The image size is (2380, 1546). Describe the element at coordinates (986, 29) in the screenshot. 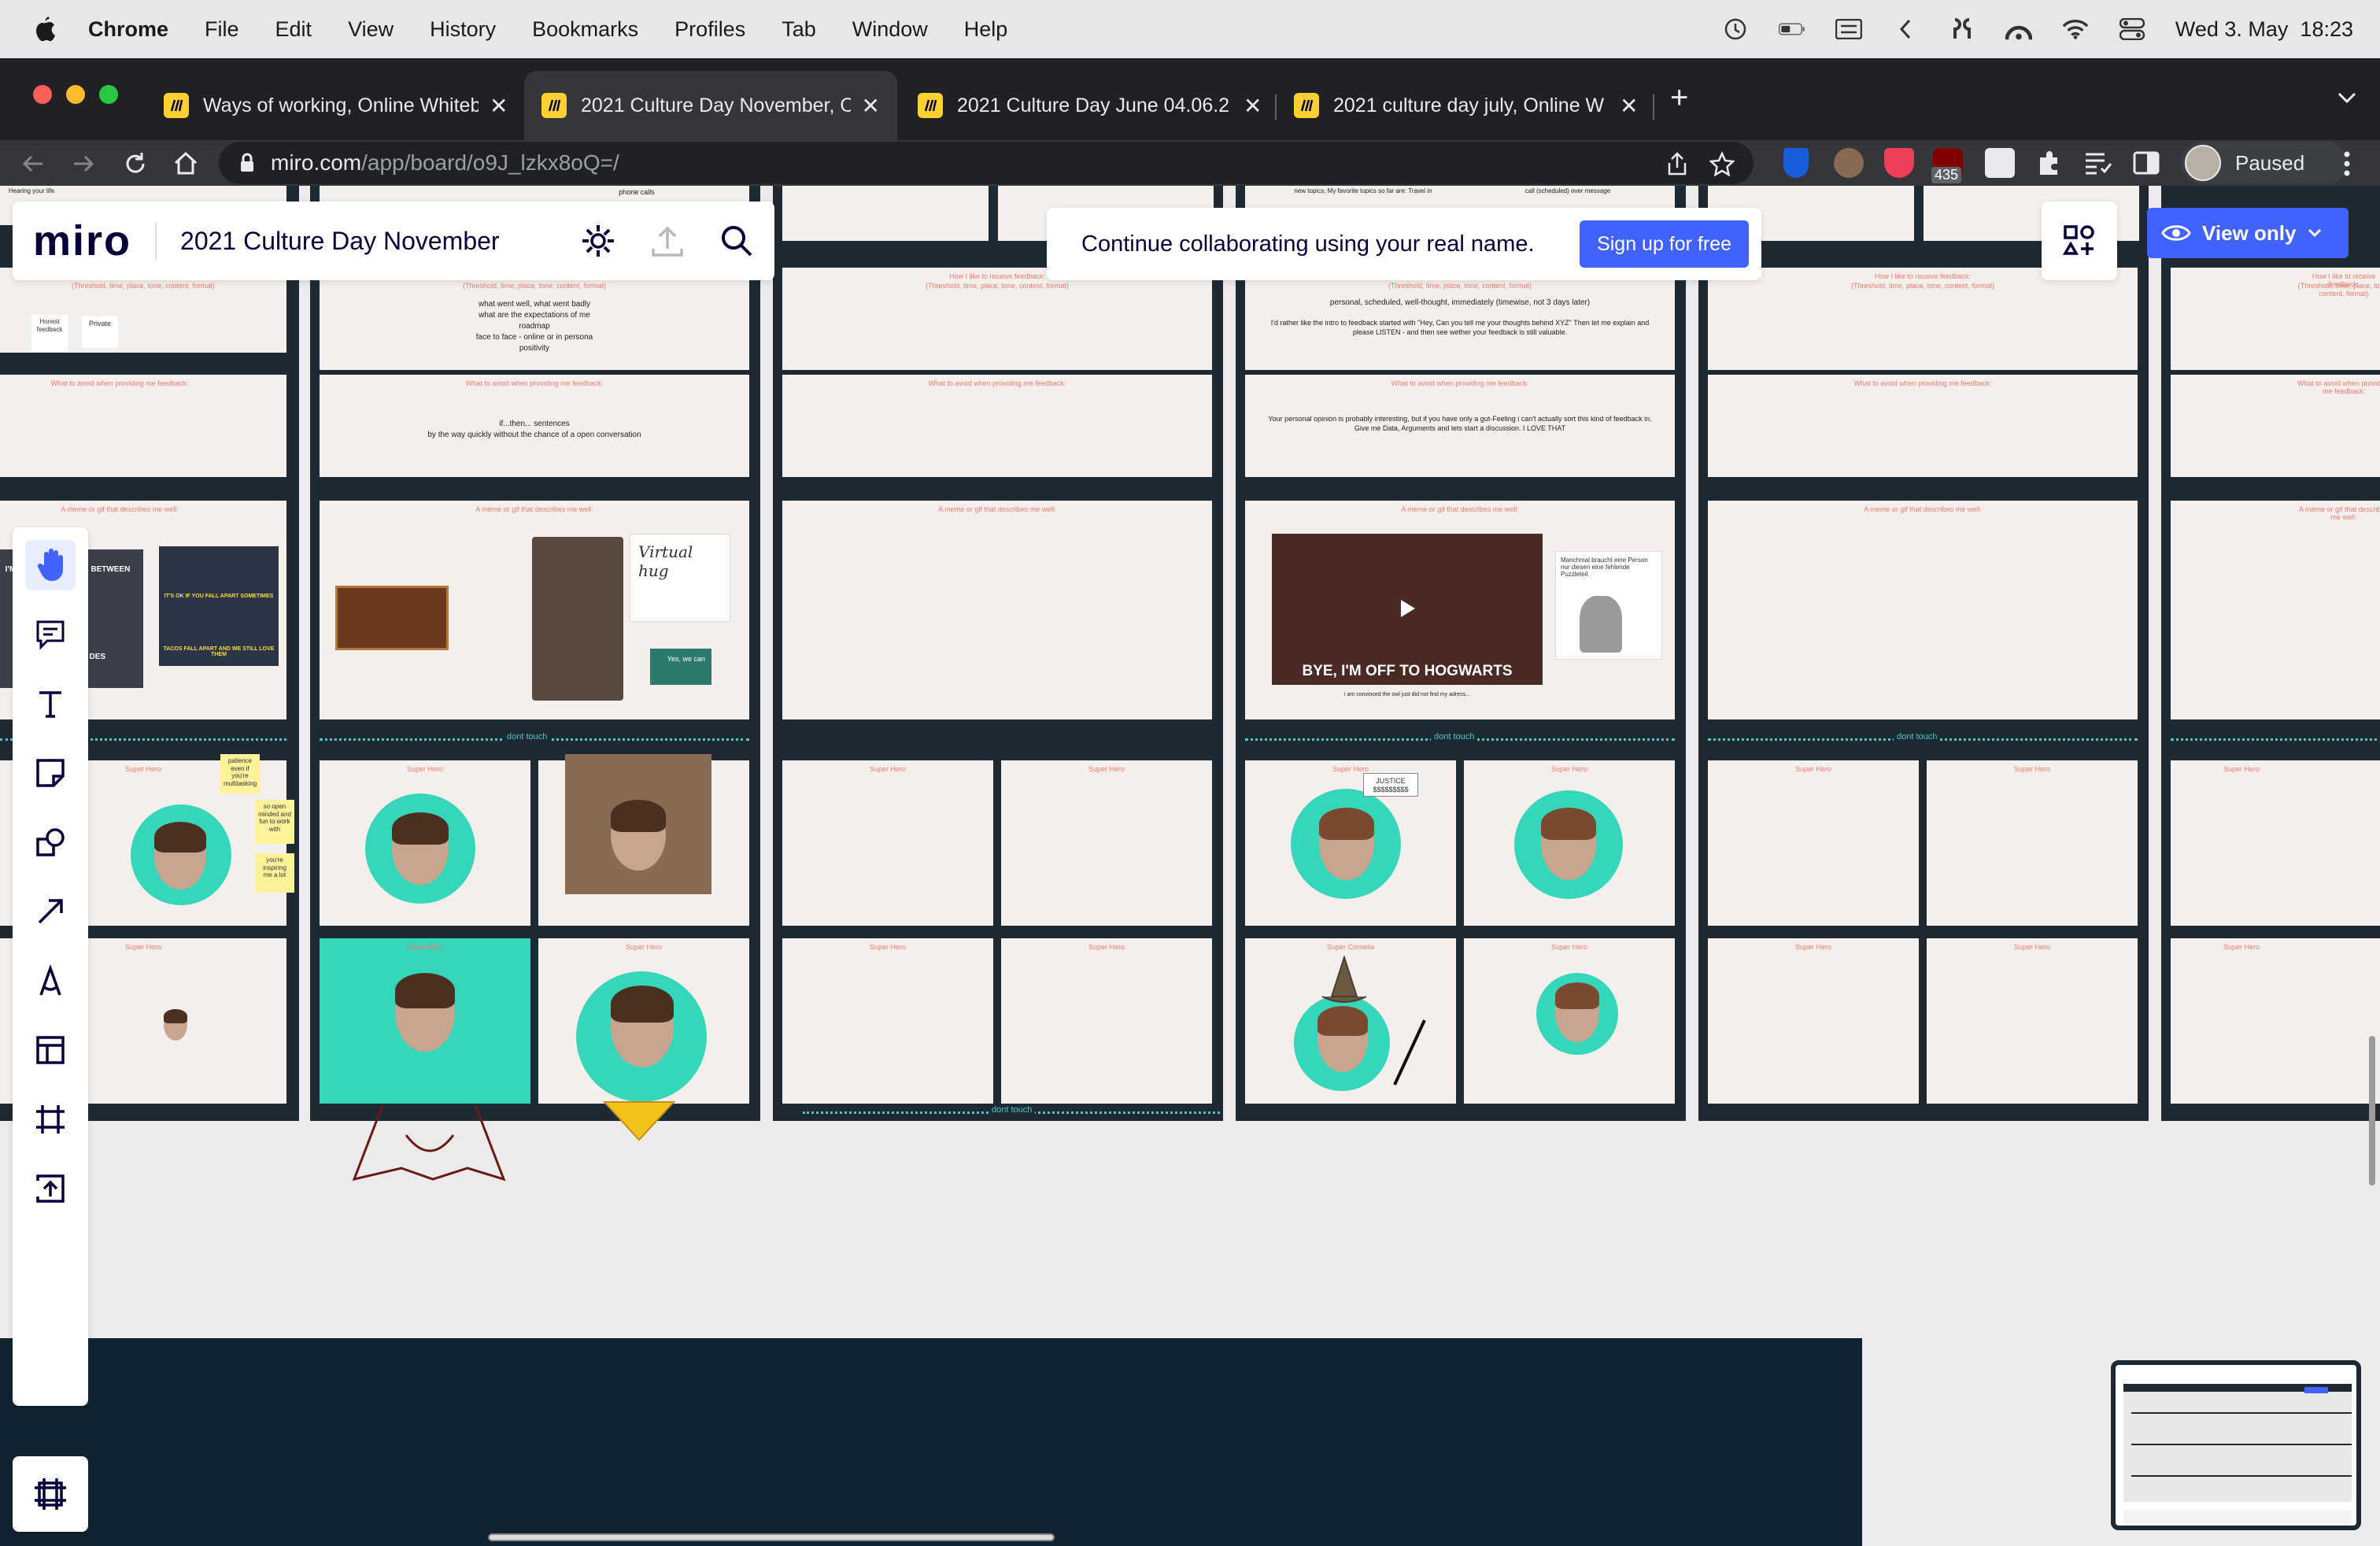

I see `menu-help: Help` at that location.